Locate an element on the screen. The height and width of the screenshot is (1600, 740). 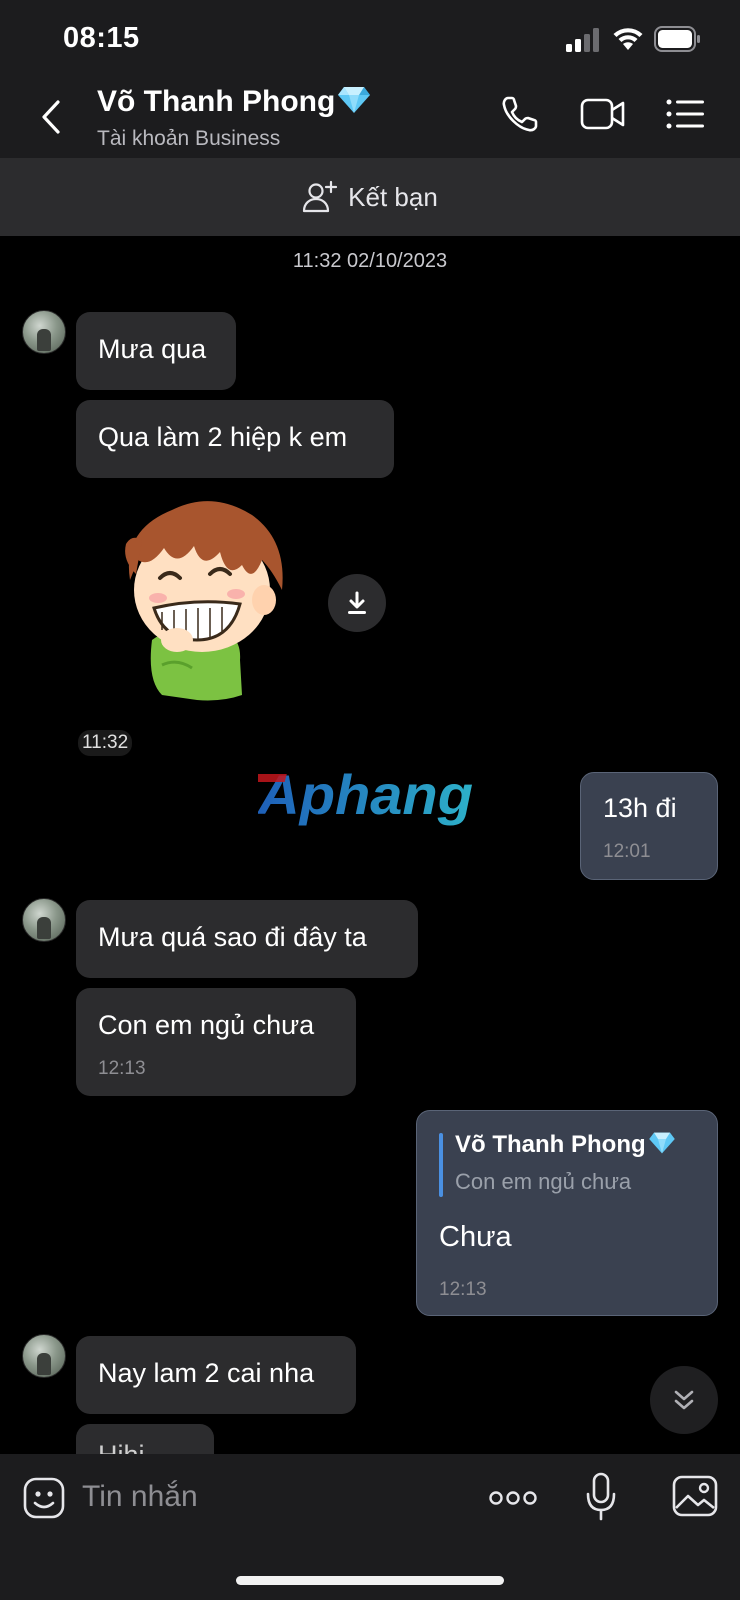
message-text: Con em ngủ chưa is located at coordinates (206, 1025).